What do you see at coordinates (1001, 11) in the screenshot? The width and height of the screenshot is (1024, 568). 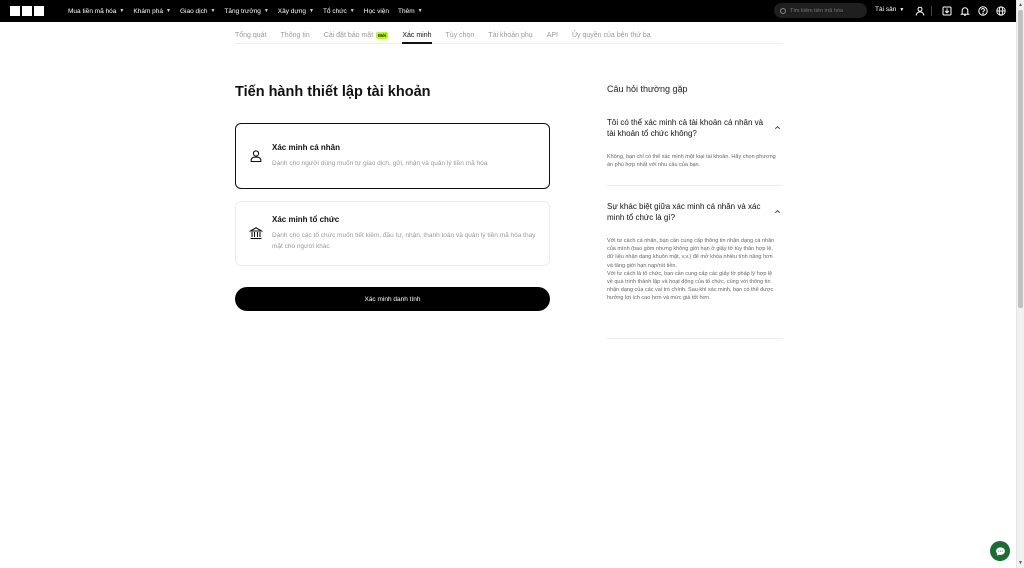 I see `globe-icon` at bounding box center [1001, 11].